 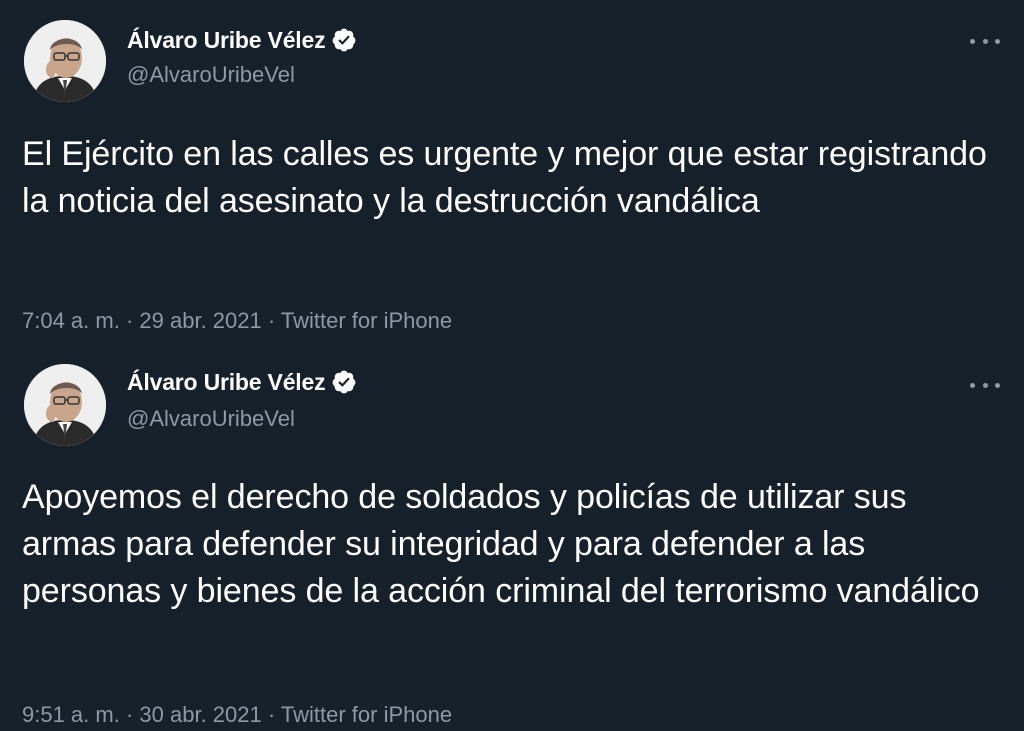 I want to click on tweet-time: 7:04 a. m., so click(x=71, y=320).